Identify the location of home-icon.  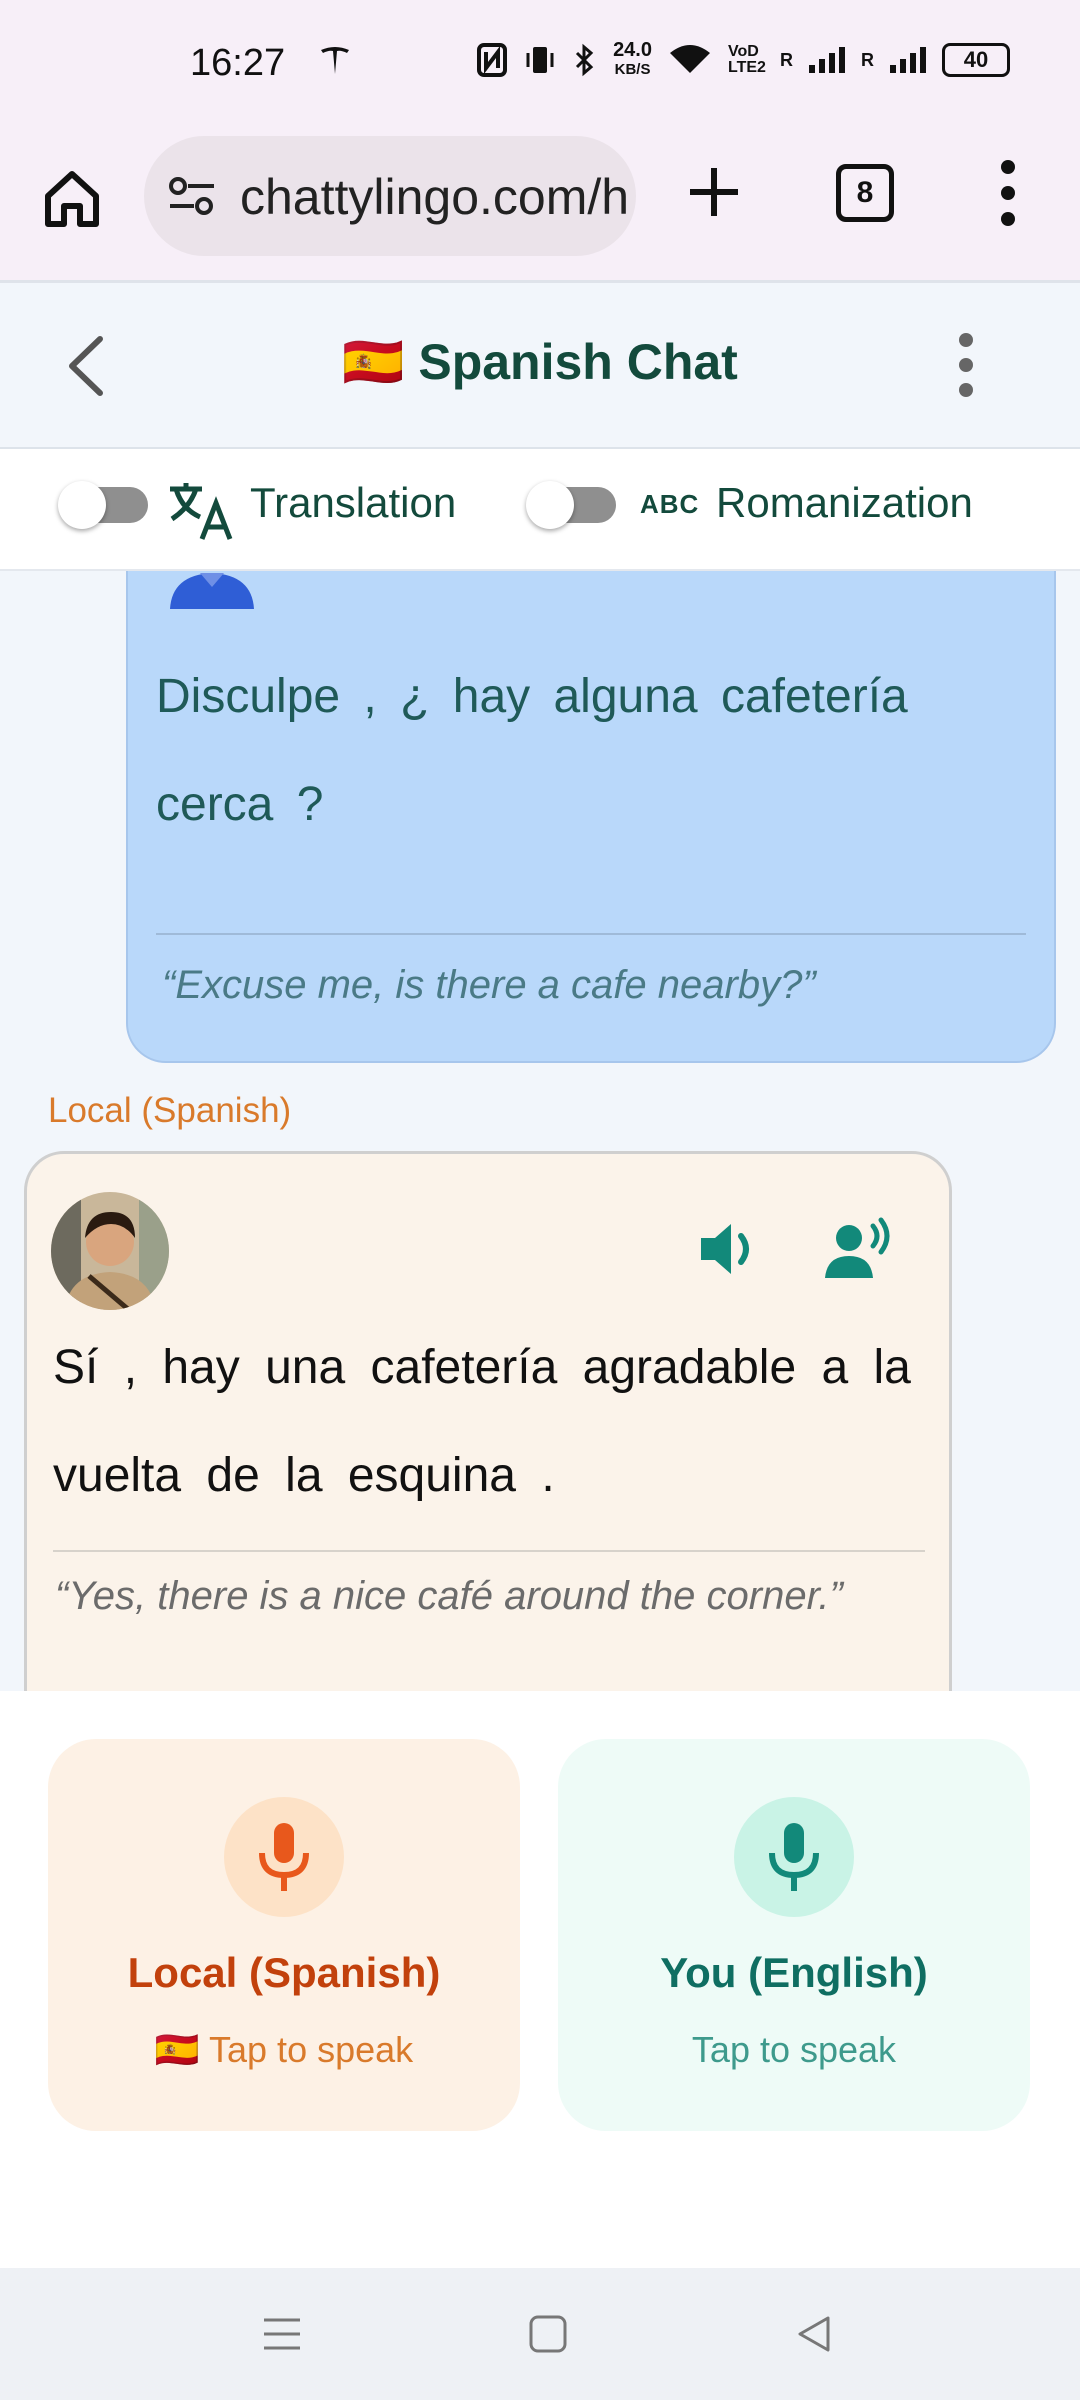
(72, 199).